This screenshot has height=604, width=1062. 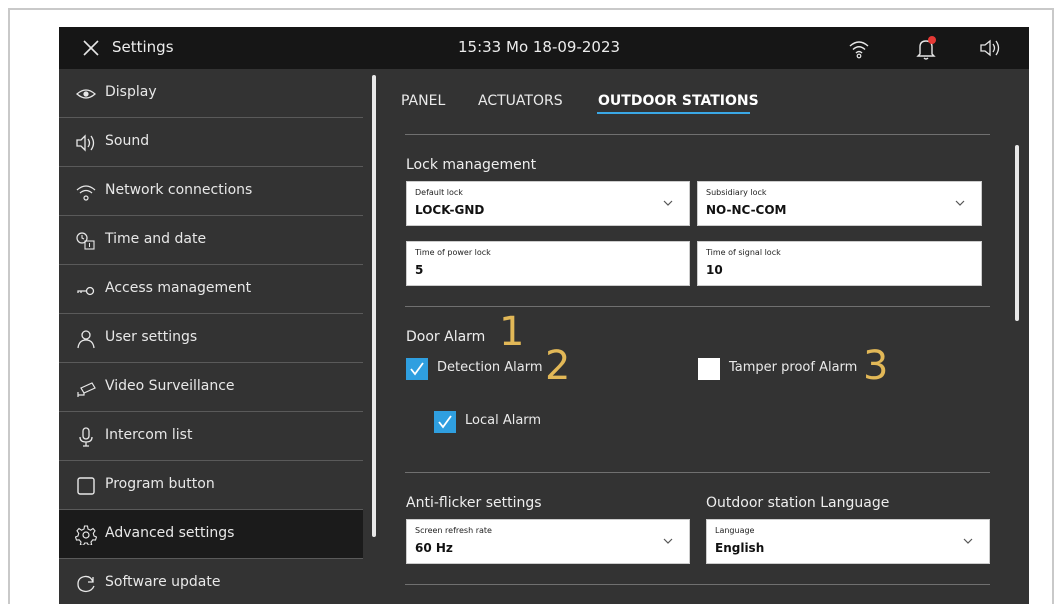 What do you see at coordinates (86, 291) in the screenshot?
I see `key-icon` at bounding box center [86, 291].